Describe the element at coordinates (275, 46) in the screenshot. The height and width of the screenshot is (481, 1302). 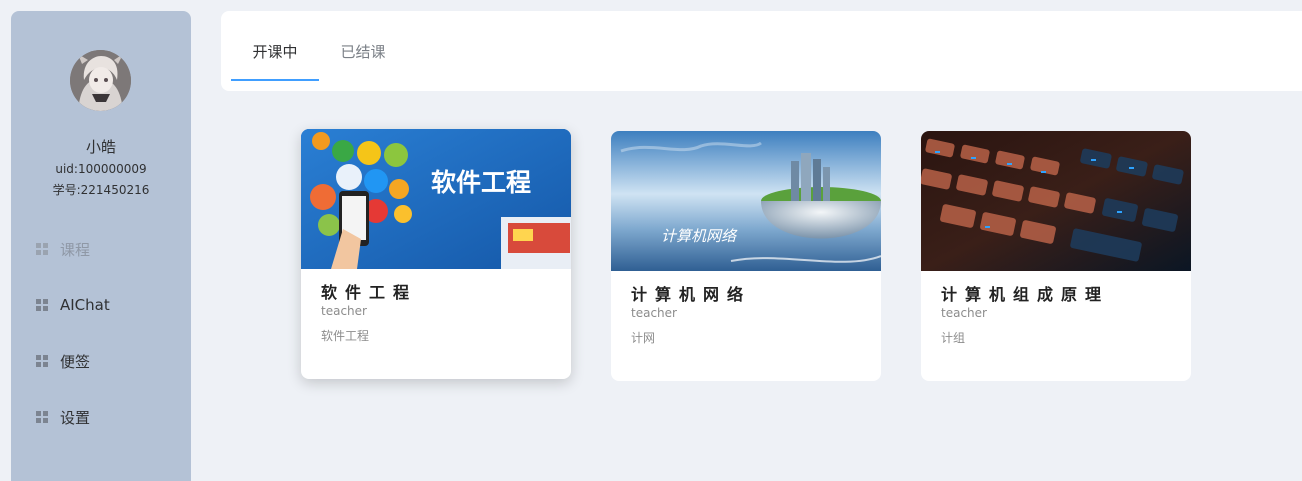
I see `tab-ongoing: 开课中` at that location.